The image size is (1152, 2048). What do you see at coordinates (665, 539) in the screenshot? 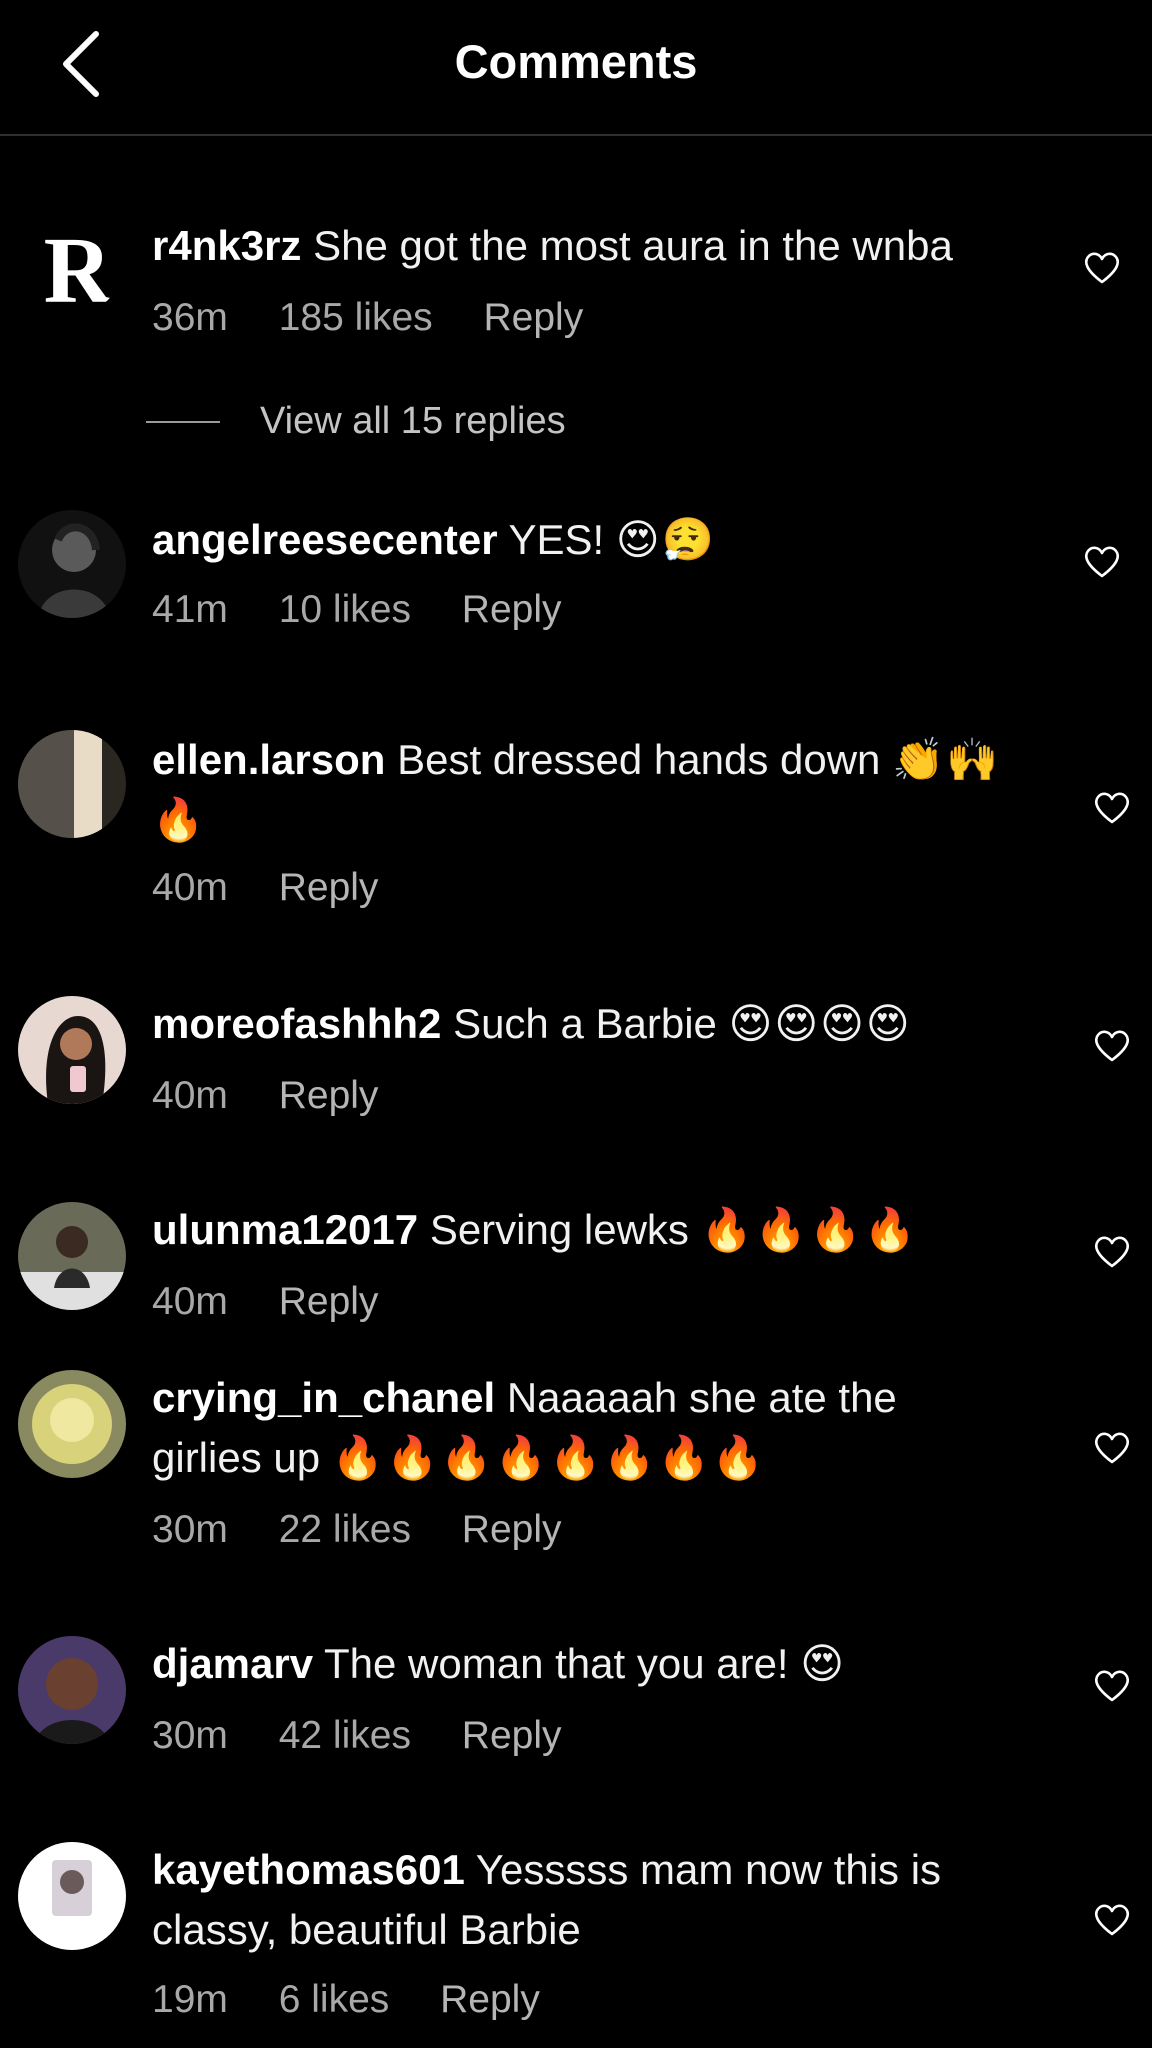
I see `comment-emojis: 😍😮‍💨` at bounding box center [665, 539].